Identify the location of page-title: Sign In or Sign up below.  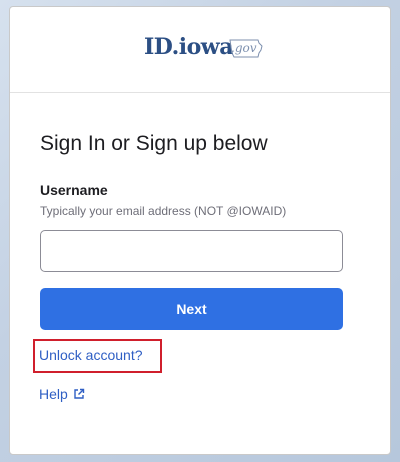
(154, 143).